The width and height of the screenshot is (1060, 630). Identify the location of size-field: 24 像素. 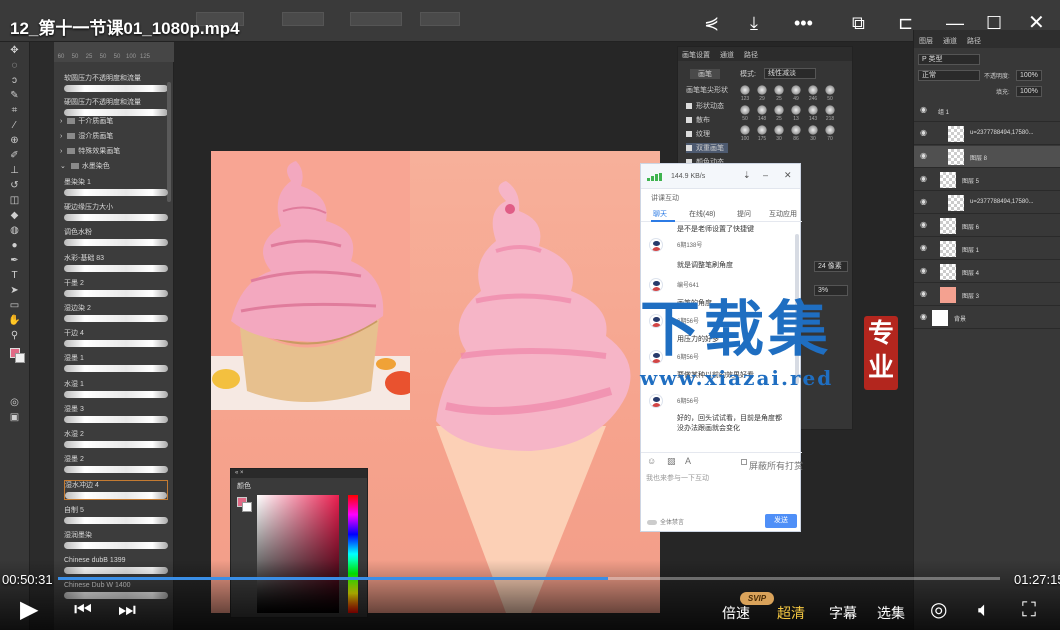
(831, 266).